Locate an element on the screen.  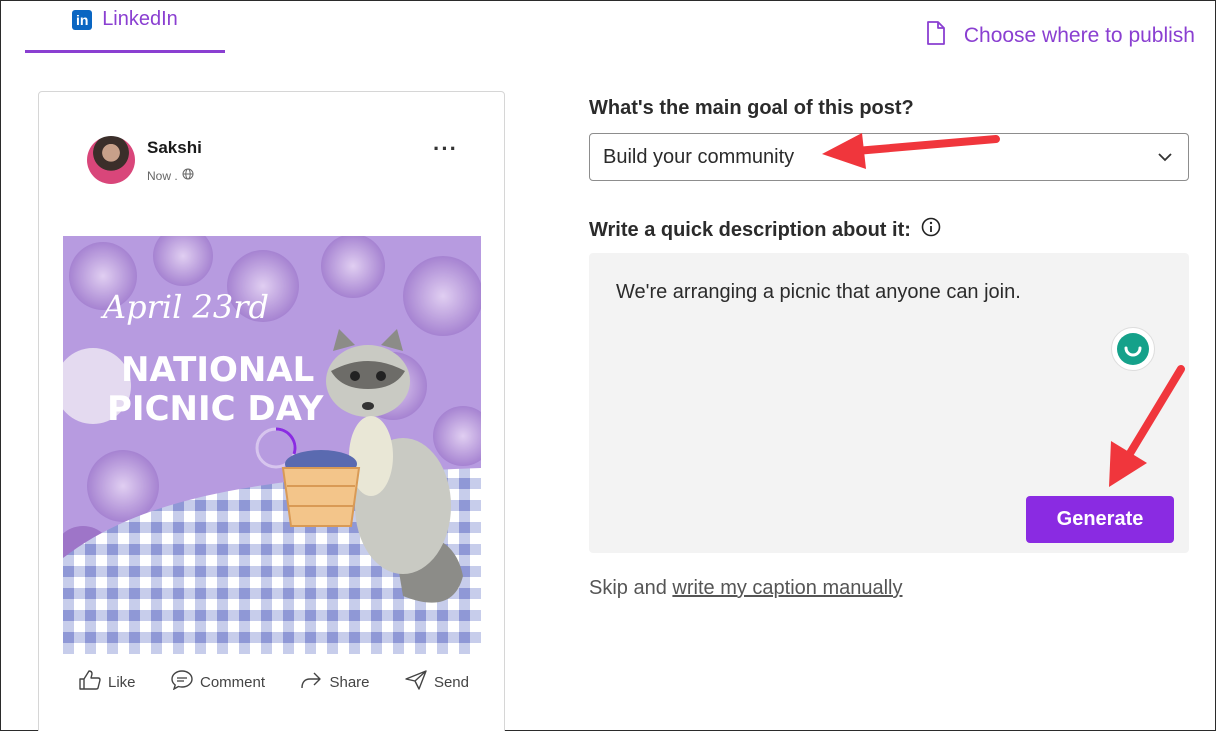
share-button: Share is located at coordinates (335, 682).